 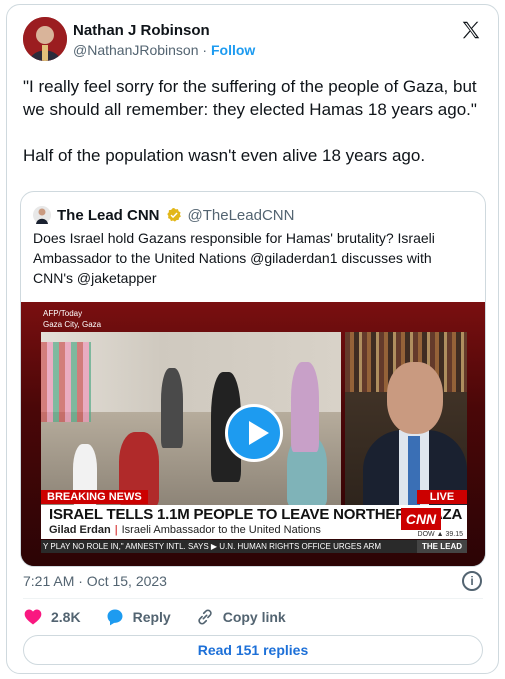 I want to click on reply-bubble-icon, so click(x=115, y=617).